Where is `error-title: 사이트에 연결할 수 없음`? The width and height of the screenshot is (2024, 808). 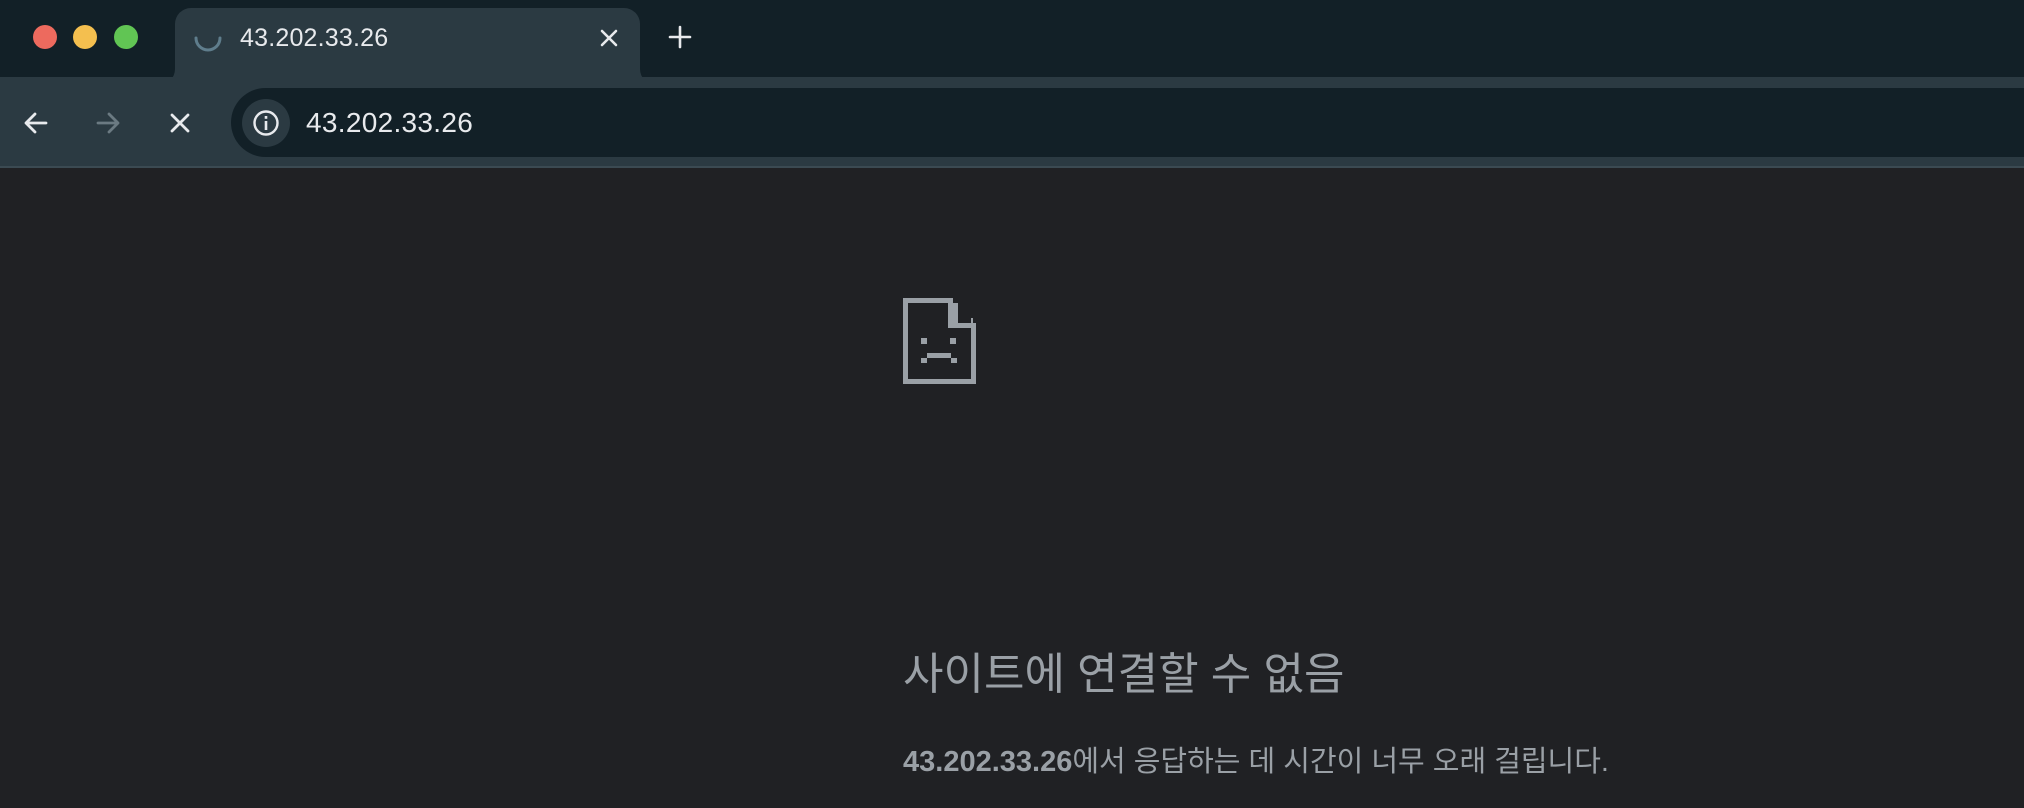
error-title: 사이트에 연결할 수 없음 is located at coordinates (1124, 674).